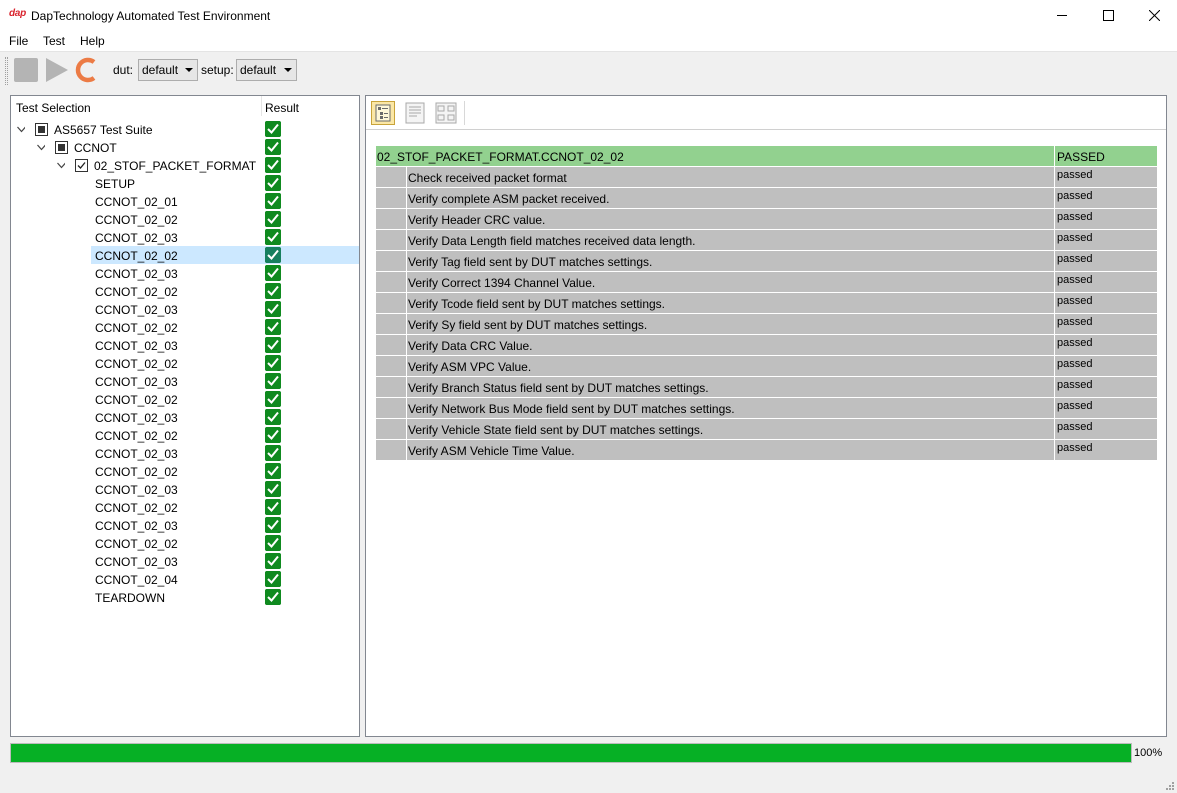 The width and height of the screenshot is (1177, 793). Describe the element at coordinates (1108, 15) in the screenshot. I see `maximize-button` at that location.